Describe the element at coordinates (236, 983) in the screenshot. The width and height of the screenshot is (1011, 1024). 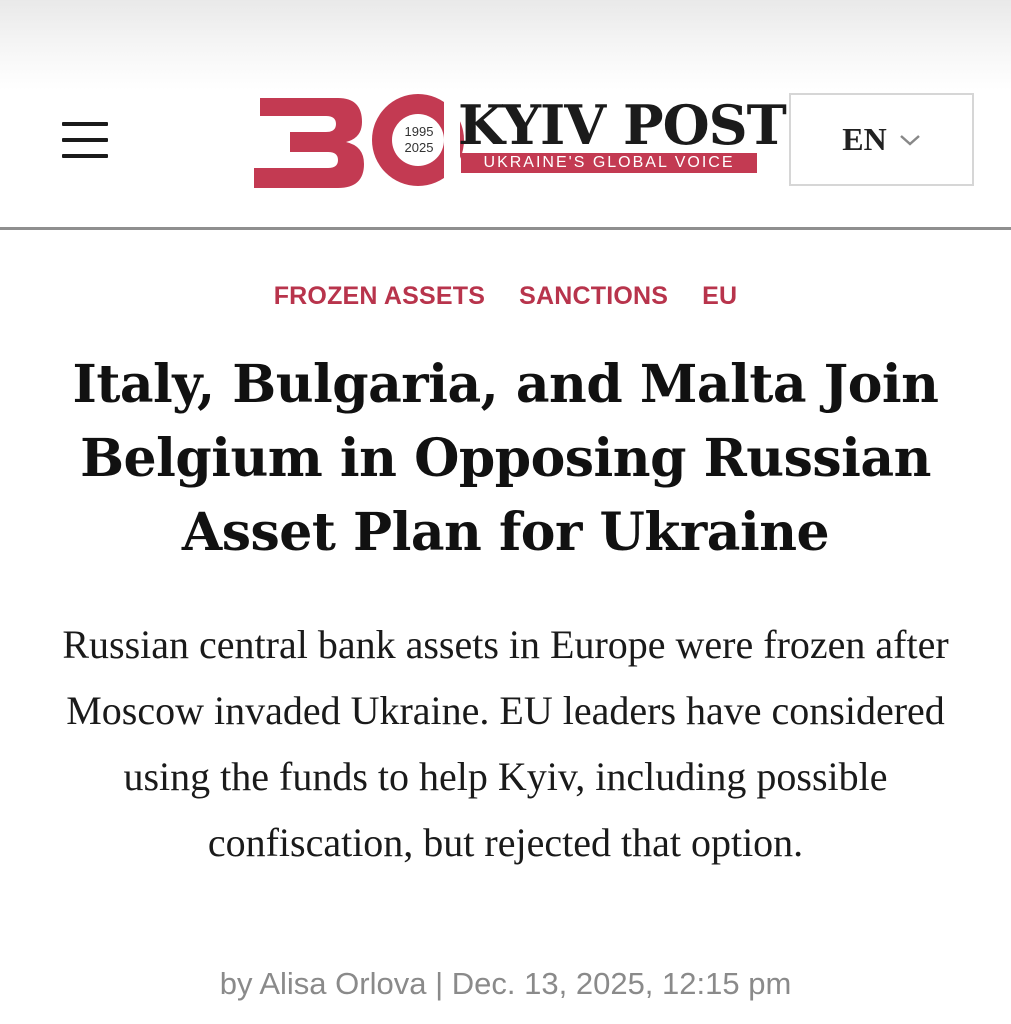
I see `byline-prefix: by` at that location.